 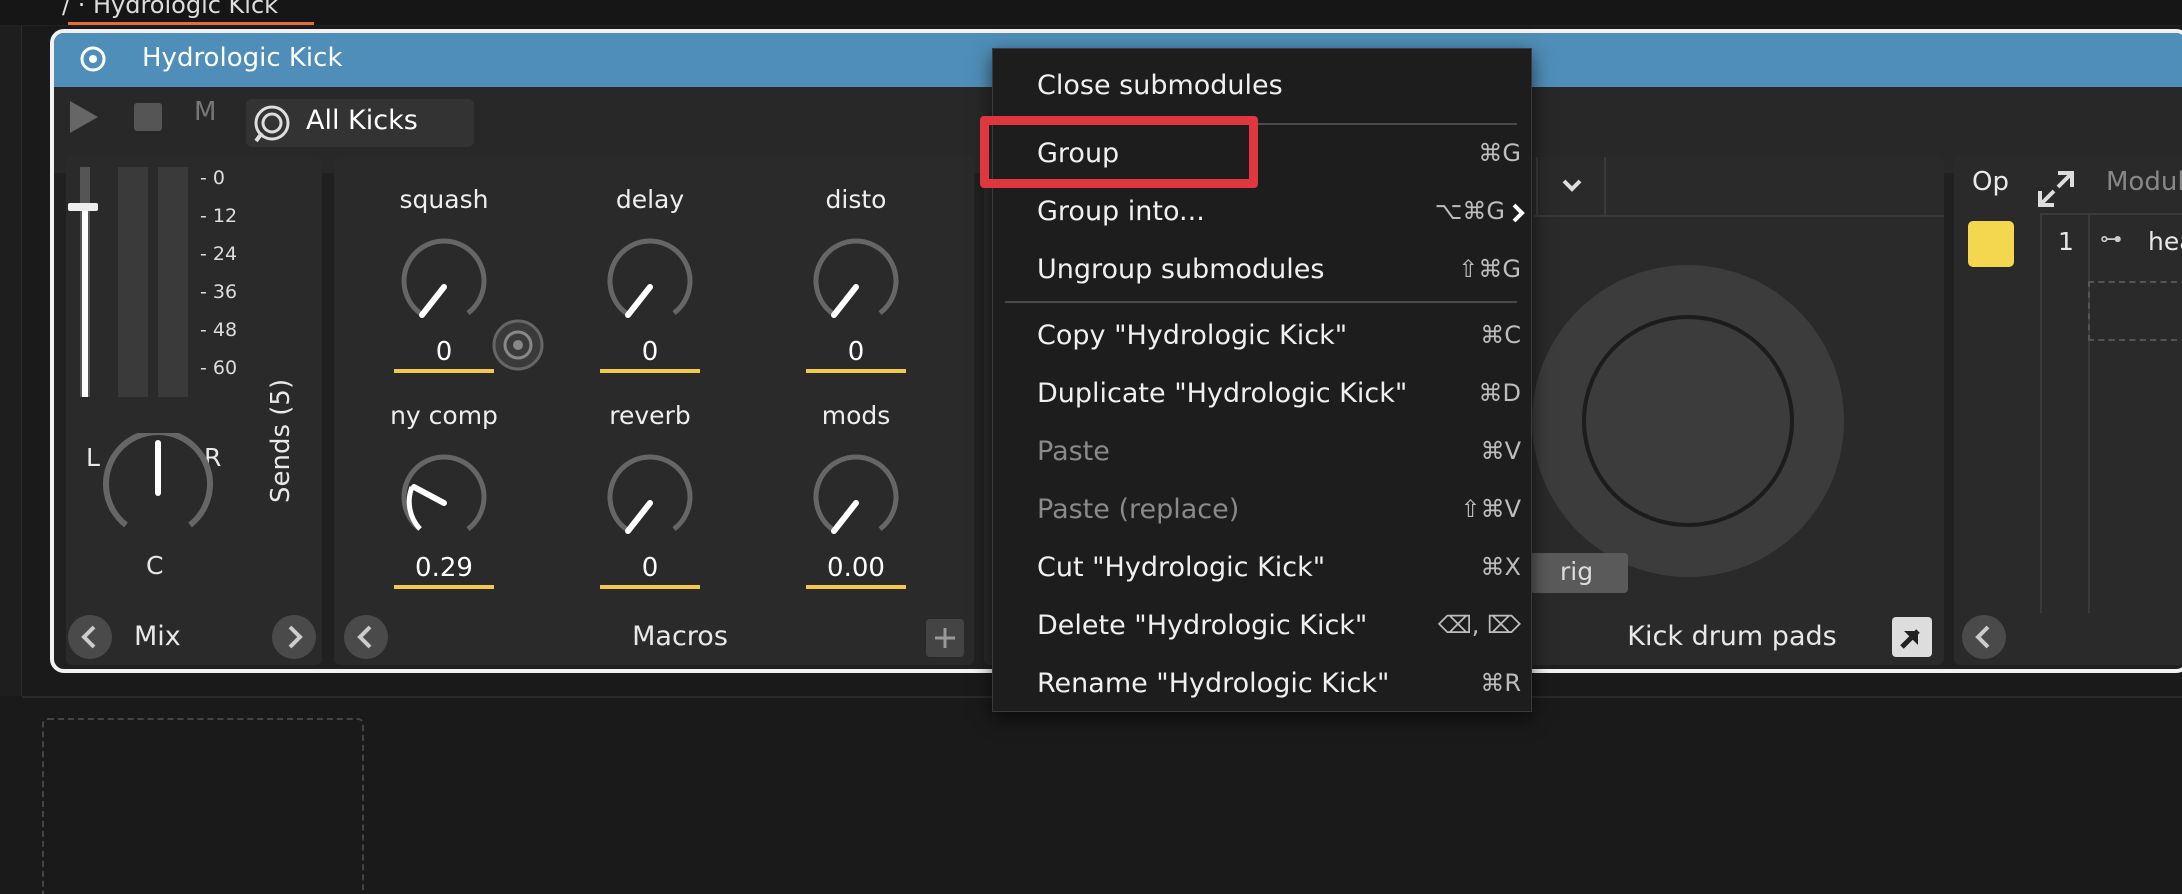 I want to click on menu-item-shortcut: ⌘C, so click(x=1500, y=335).